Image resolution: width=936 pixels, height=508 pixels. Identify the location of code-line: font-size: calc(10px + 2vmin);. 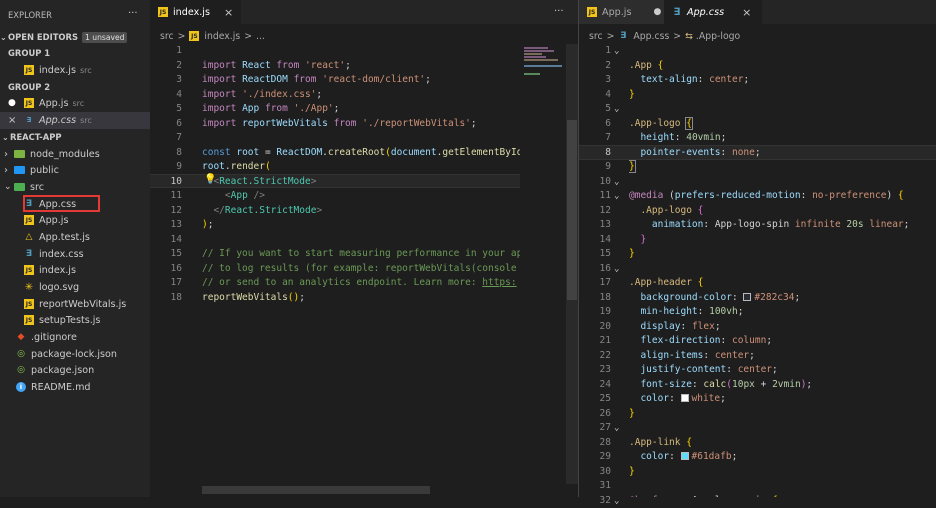
(782, 385).